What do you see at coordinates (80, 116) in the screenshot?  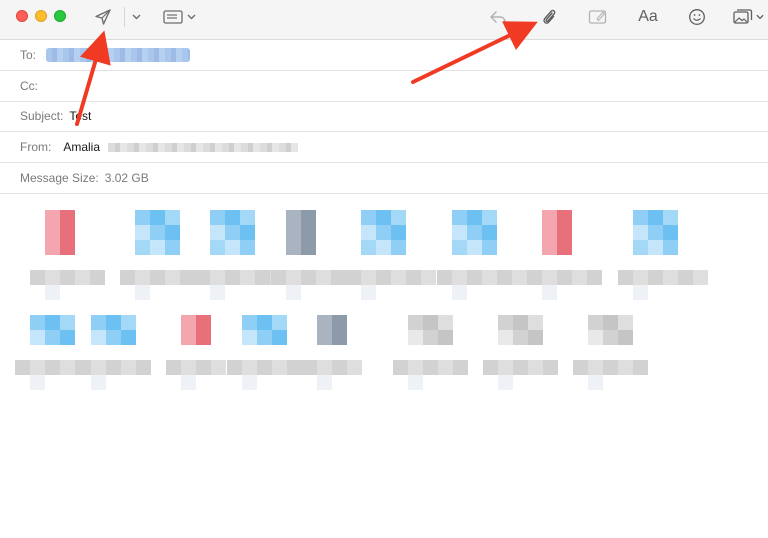 I see `subject-value: Test` at bounding box center [80, 116].